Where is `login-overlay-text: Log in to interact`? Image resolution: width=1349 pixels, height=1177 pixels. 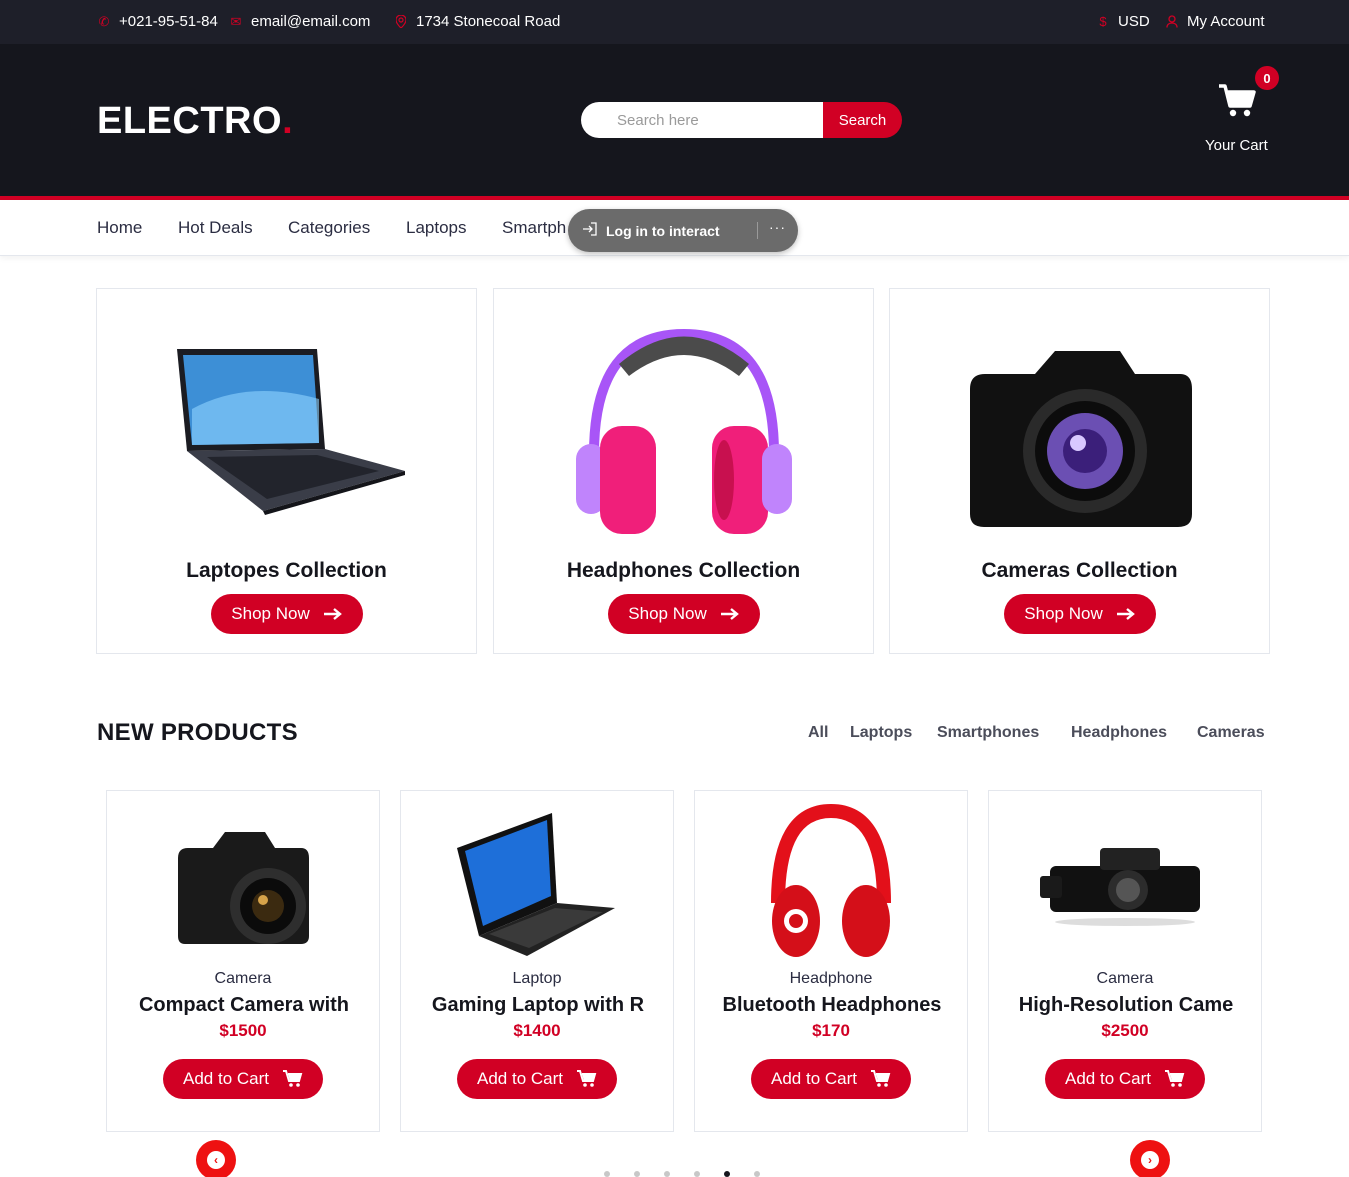 login-overlay-text: Log in to interact is located at coordinates (663, 230).